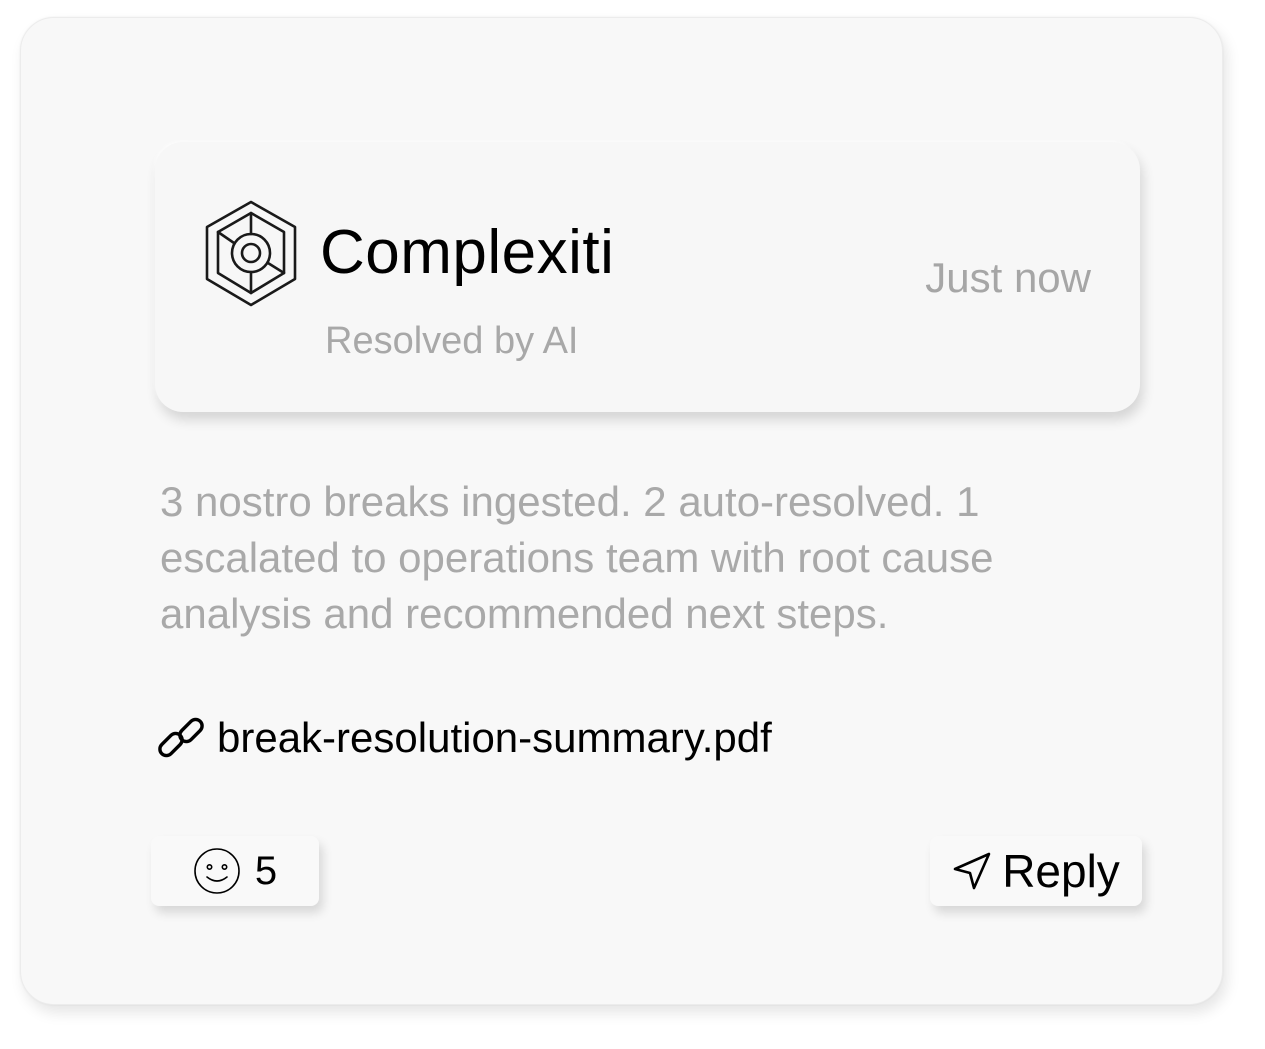 This screenshot has width=1265, height=1049. What do you see at coordinates (494, 738) in the screenshot?
I see `attachment-file-name: break-resolution-summary.pdf` at bounding box center [494, 738].